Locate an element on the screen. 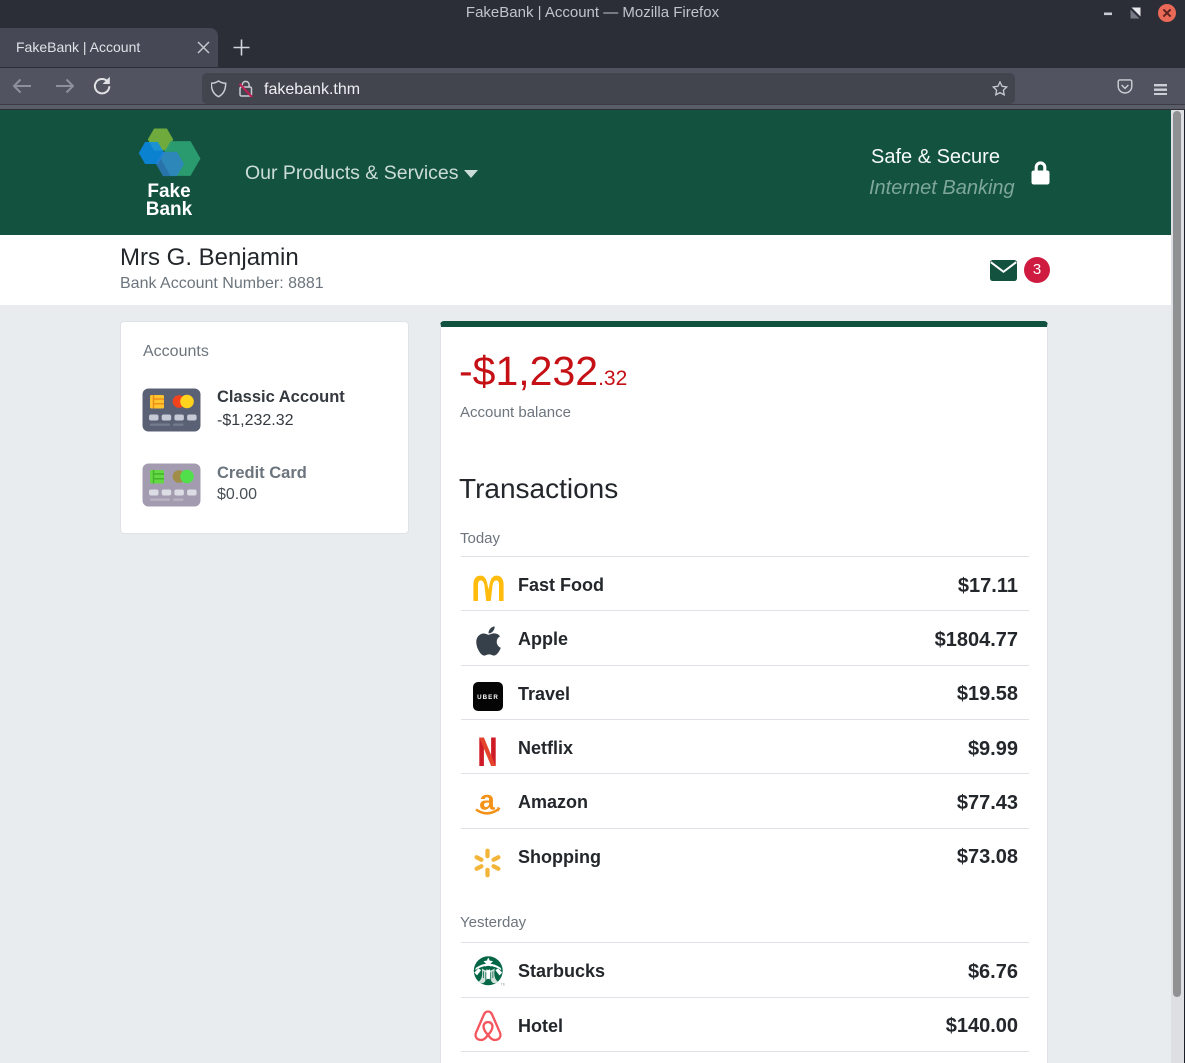  svg-text: UBER is located at coordinates (488, 696).